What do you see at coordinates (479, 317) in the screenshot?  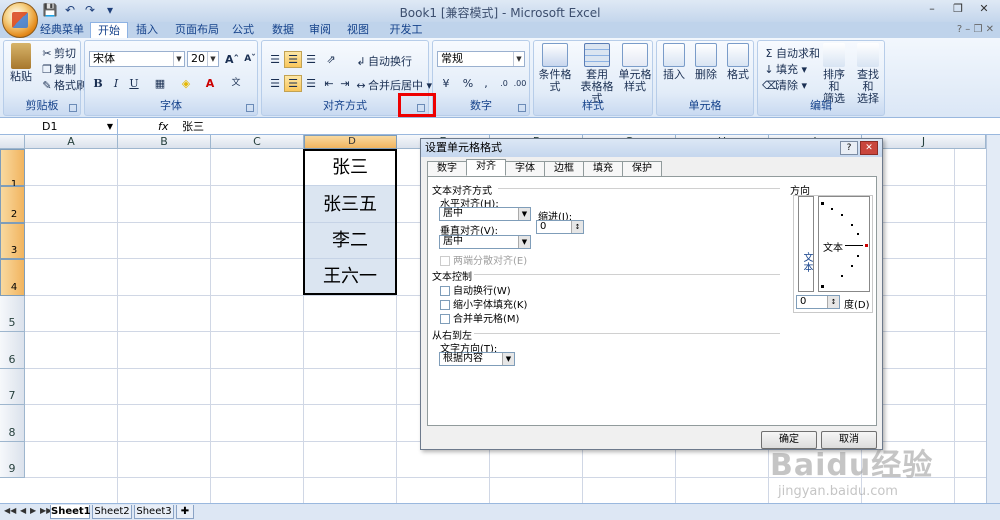 I see `merge-cells-checkbox: 合并单元格(M)` at bounding box center [479, 317].